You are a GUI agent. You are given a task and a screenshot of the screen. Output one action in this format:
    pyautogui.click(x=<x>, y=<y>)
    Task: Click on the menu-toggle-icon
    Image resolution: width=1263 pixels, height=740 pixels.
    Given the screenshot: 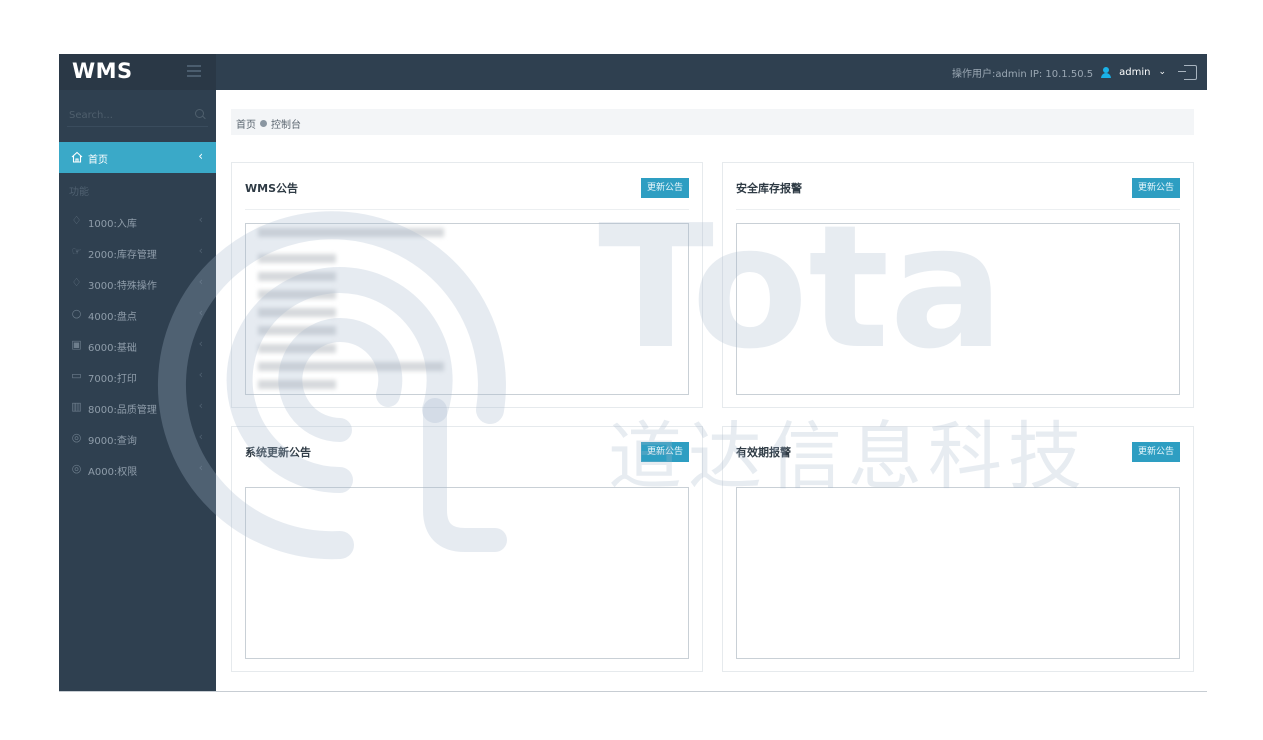 What is the action you would take?
    pyautogui.click(x=194, y=72)
    